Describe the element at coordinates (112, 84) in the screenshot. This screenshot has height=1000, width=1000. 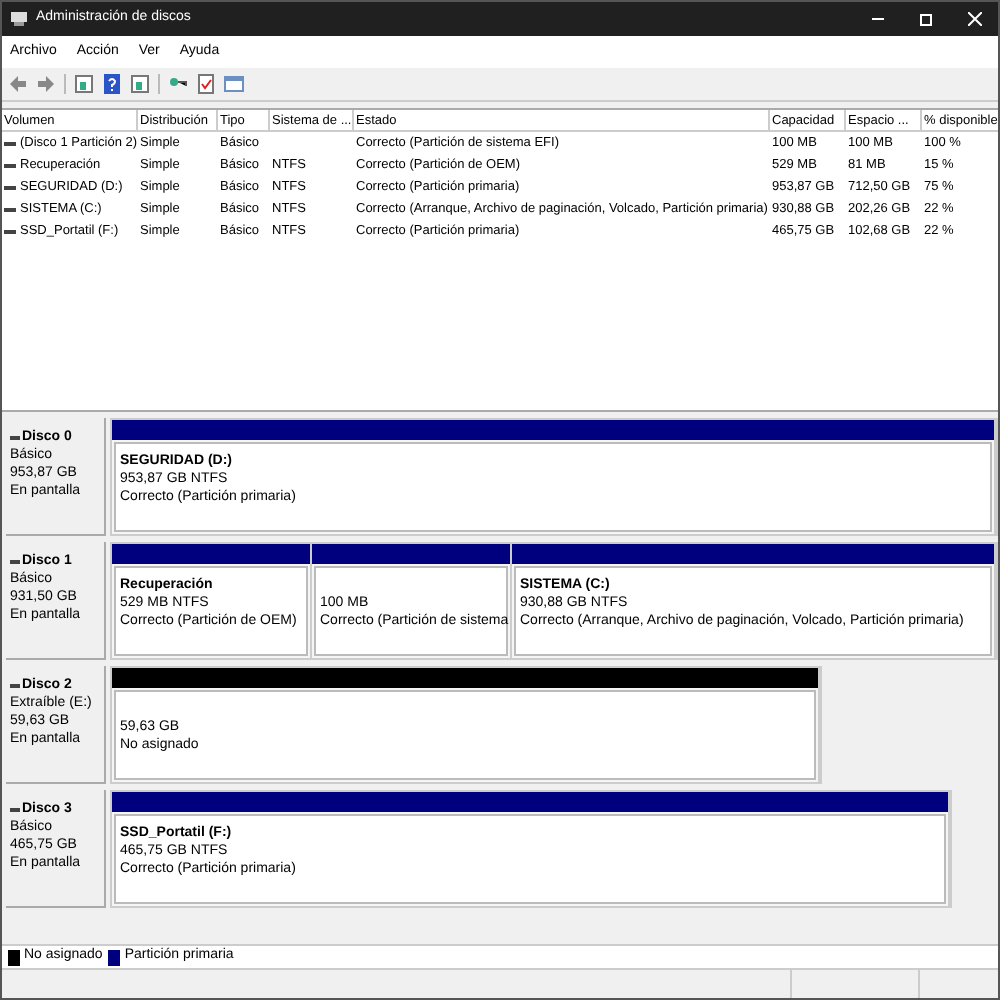
I see `help-icon` at that location.